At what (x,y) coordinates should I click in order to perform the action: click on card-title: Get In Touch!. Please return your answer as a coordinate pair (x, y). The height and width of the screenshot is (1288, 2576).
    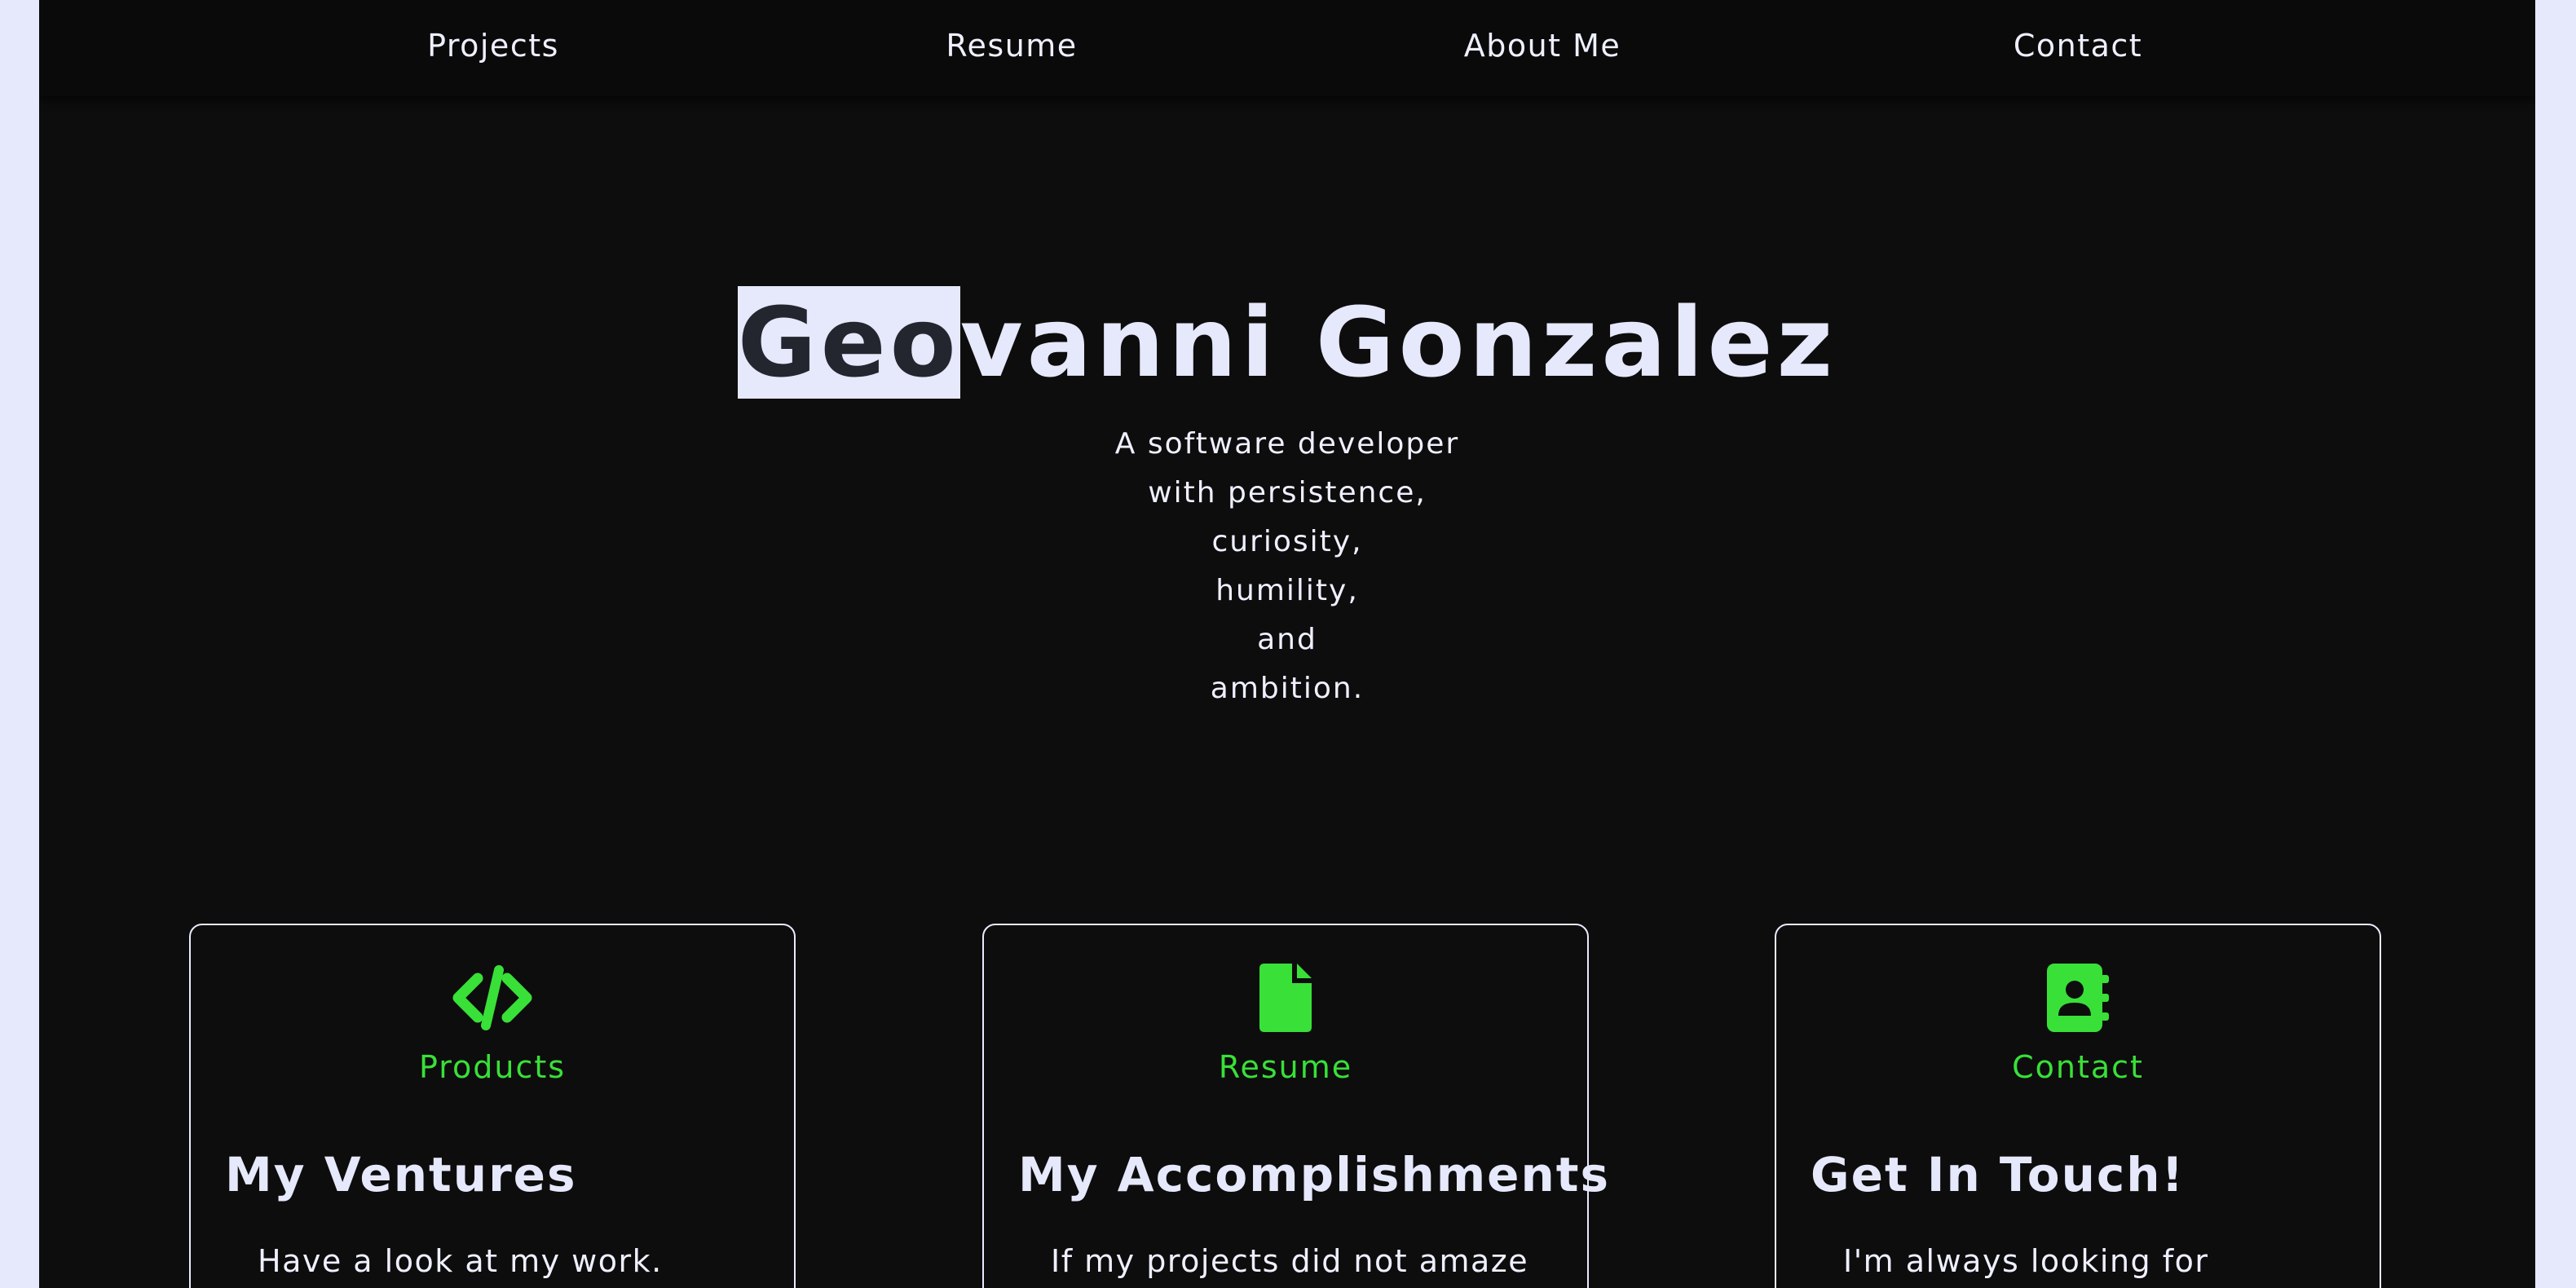
    Looking at the image, I should click on (1998, 1174).